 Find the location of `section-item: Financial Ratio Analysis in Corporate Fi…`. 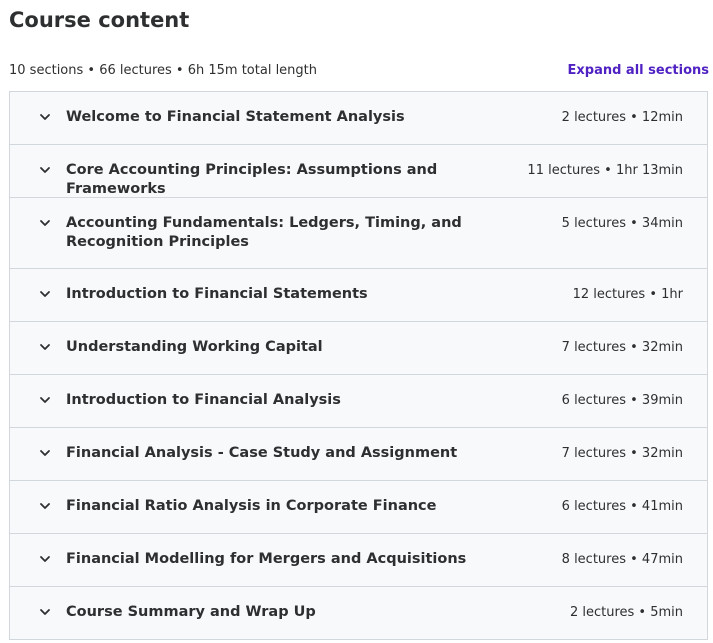

section-item: Financial Ratio Analysis in Corporate Fi… is located at coordinates (358, 507).